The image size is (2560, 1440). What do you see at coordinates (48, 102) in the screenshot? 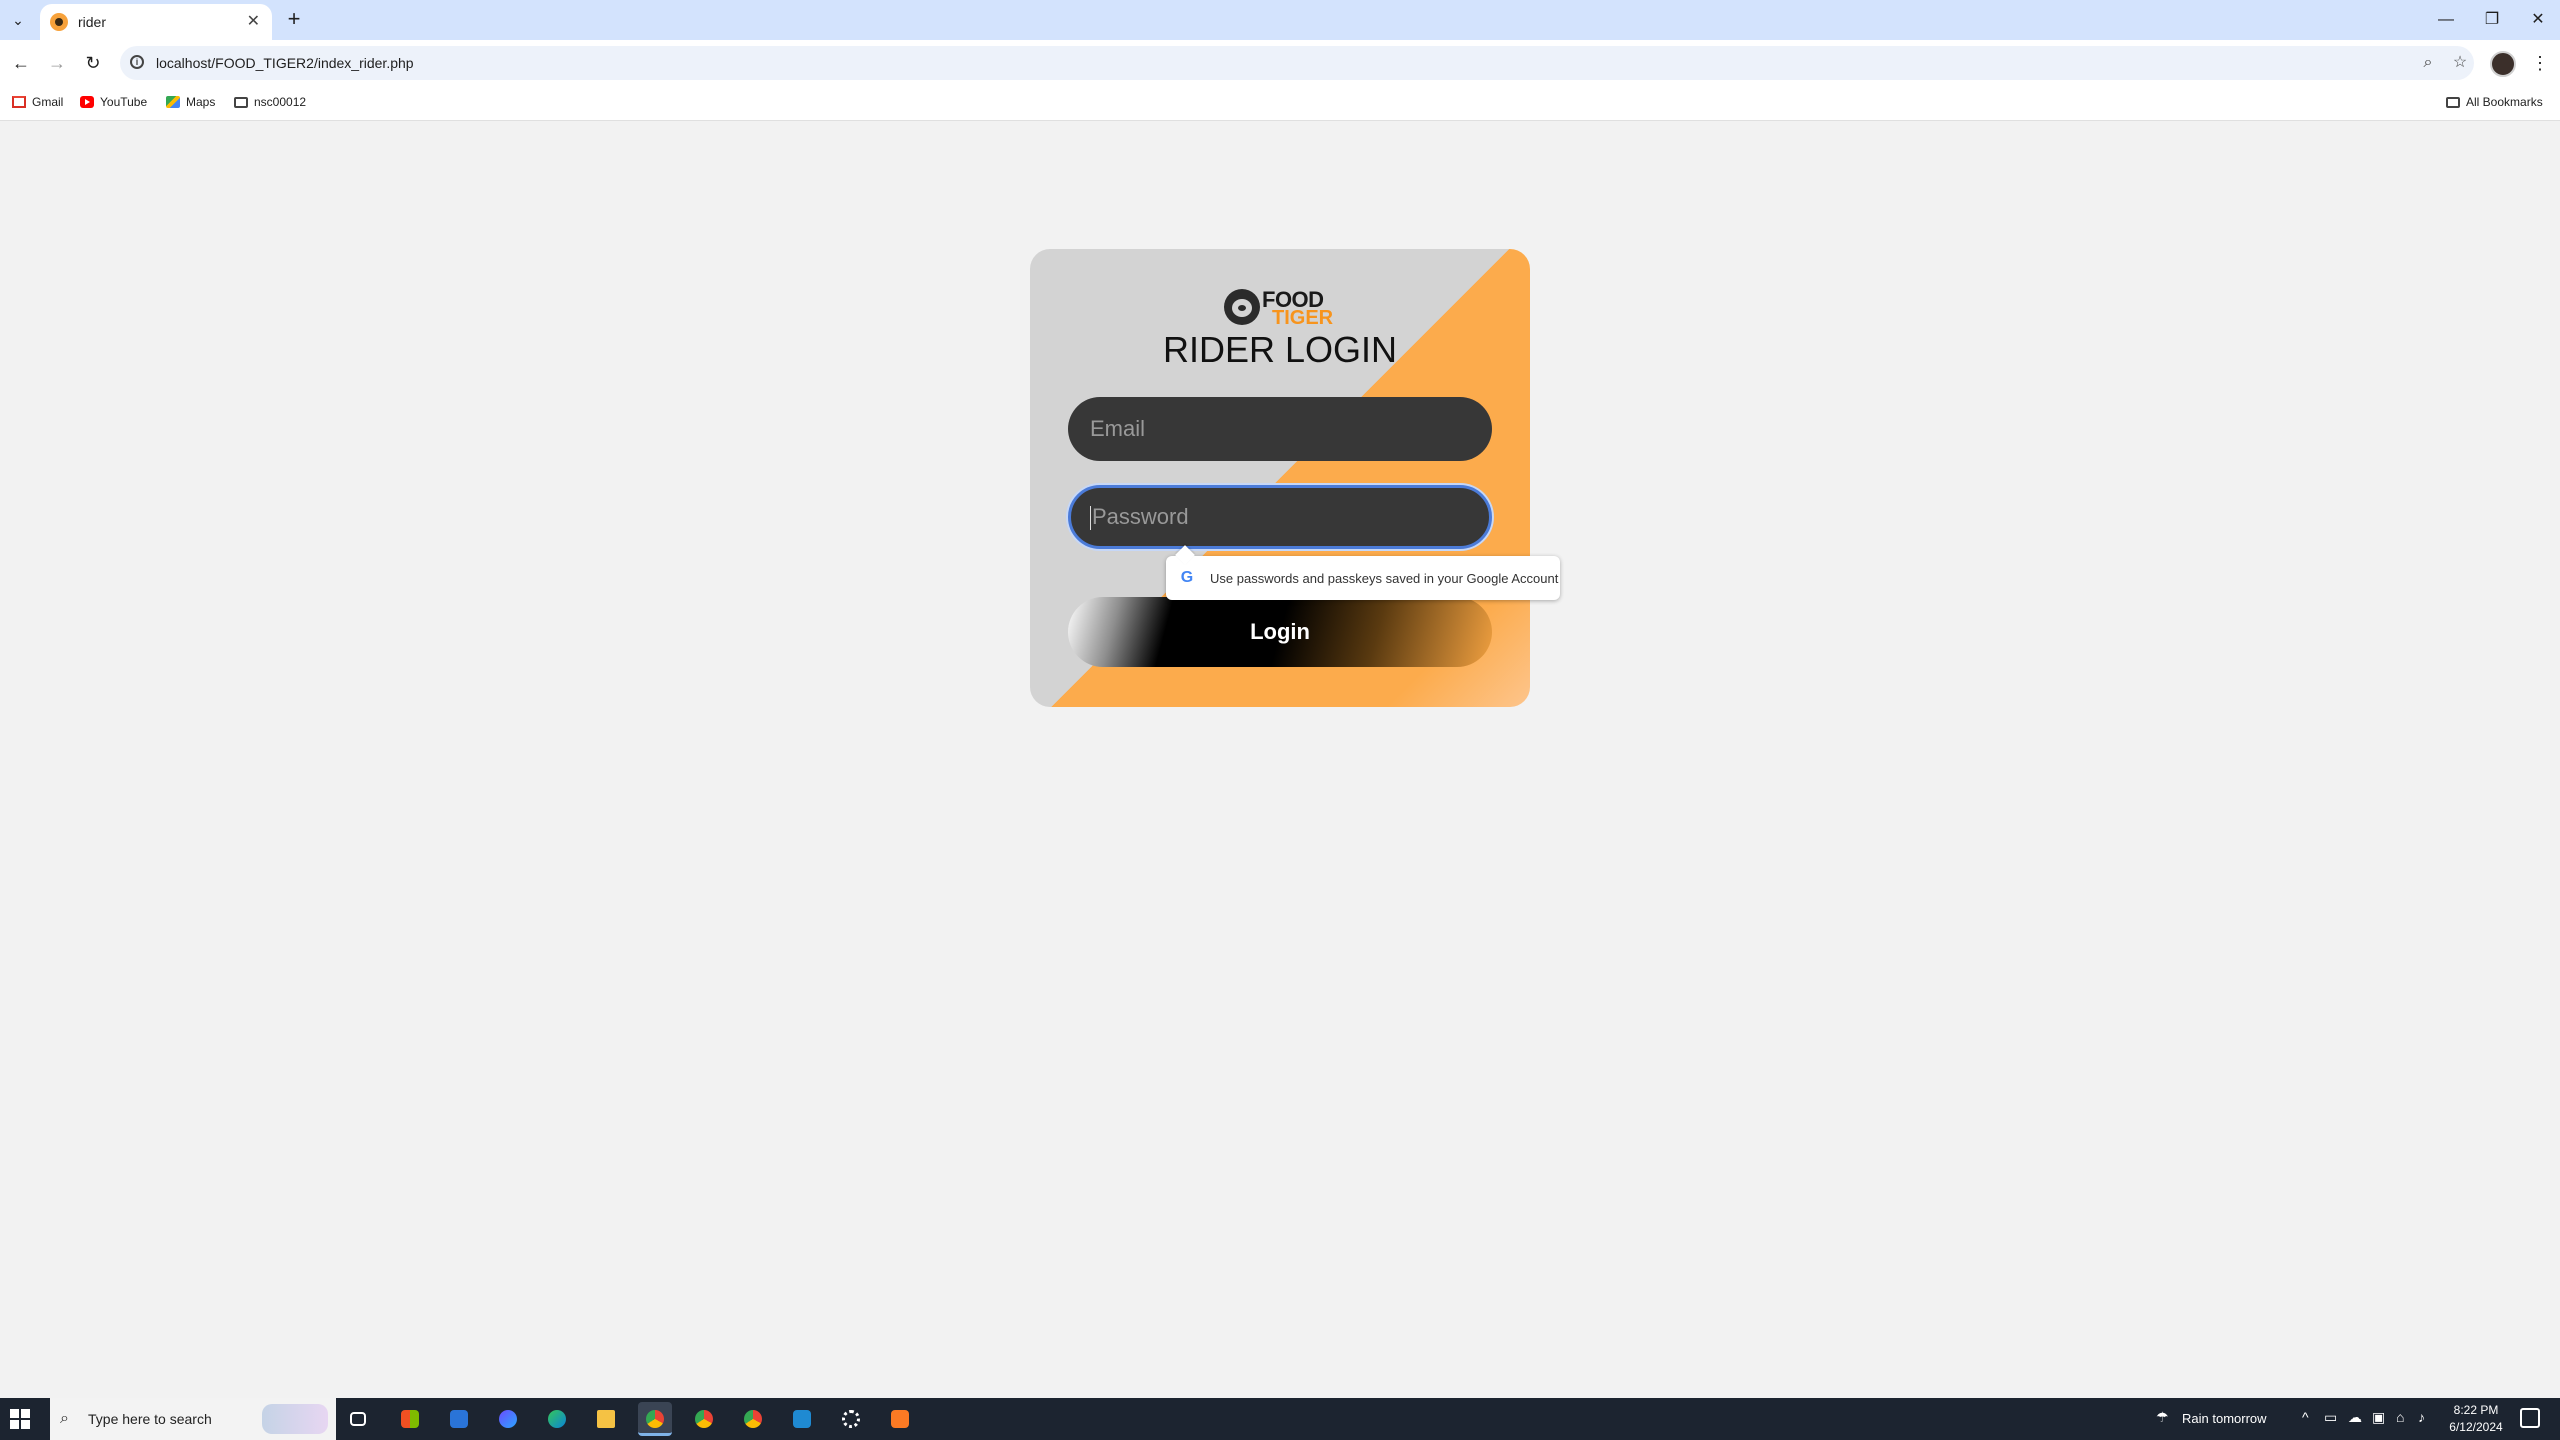
I see `bookmark-label: Gmail` at bounding box center [48, 102].